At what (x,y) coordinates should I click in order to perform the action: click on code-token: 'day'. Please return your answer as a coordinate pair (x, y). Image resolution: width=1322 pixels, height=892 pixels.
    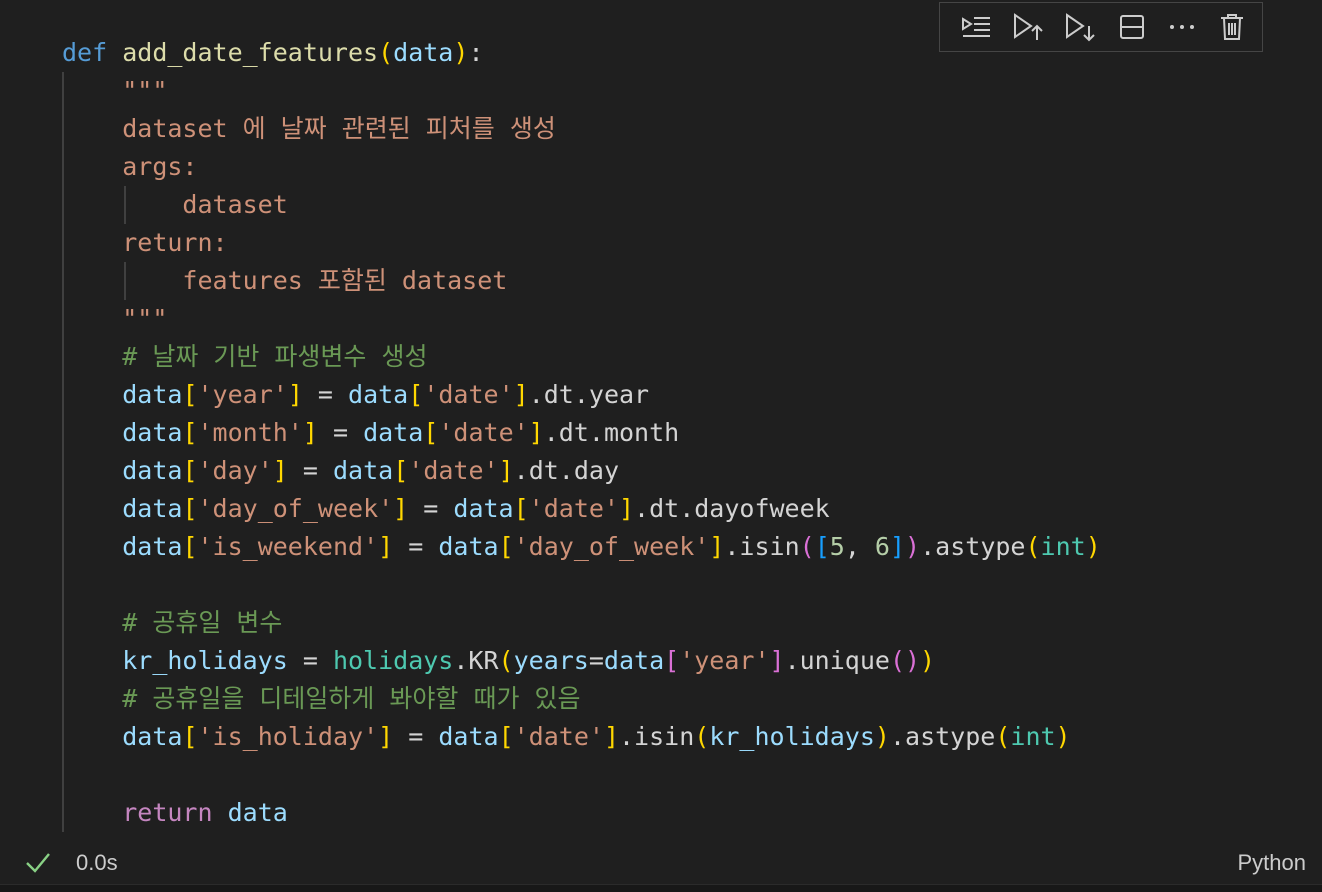
    Looking at the image, I should click on (235, 470).